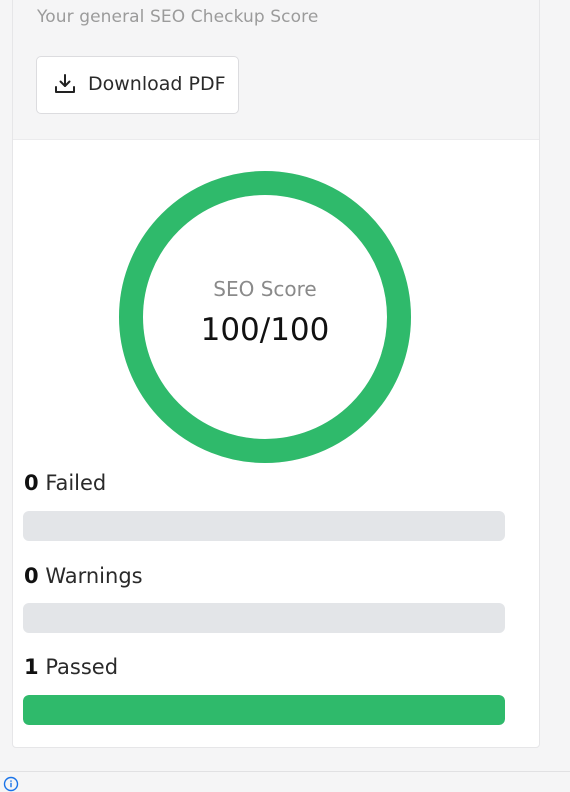  What do you see at coordinates (94, 576) in the screenshot?
I see `warnings-label: Warnings` at bounding box center [94, 576].